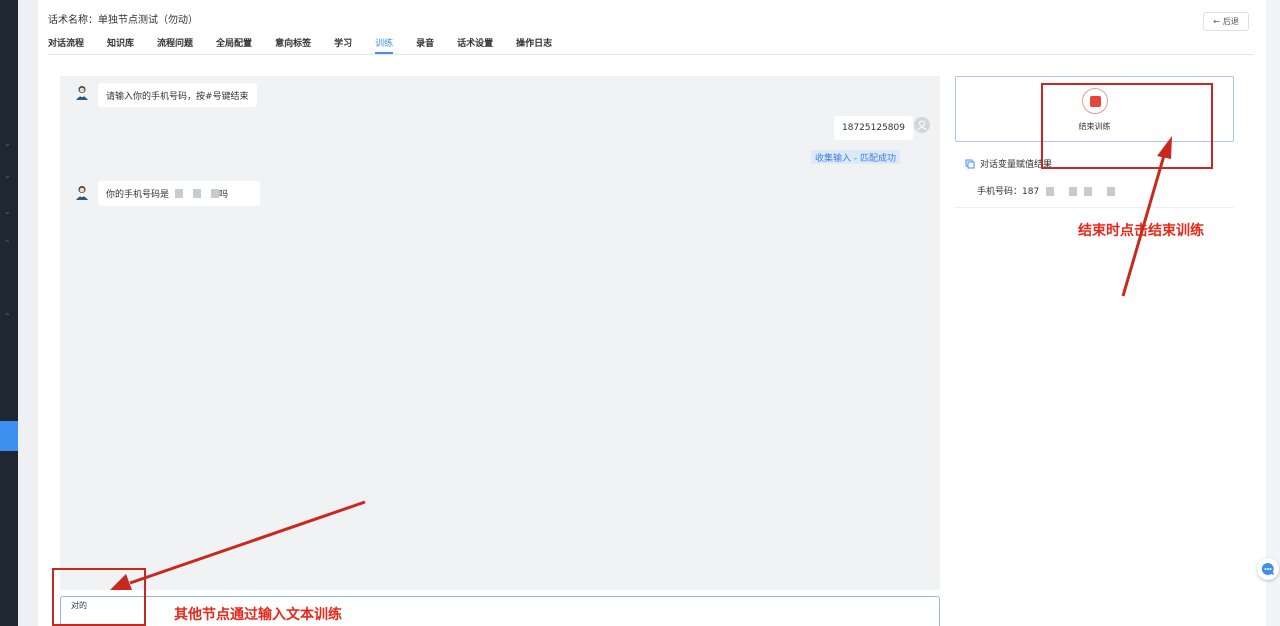 This screenshot has height=626, width=1280. Describe the element at coordinates (1127, 126) in the screenshot. I see `annotation-box-stop` at that location.